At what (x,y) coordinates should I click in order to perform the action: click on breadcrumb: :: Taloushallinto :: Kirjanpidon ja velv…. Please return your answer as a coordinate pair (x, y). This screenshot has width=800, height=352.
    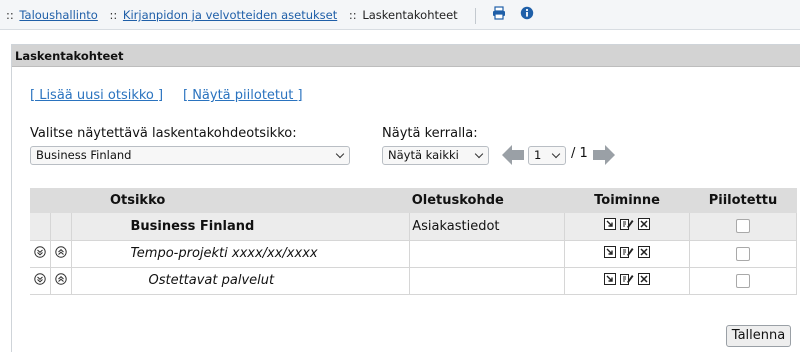
    Looking at the image, I should click on (400, 15).